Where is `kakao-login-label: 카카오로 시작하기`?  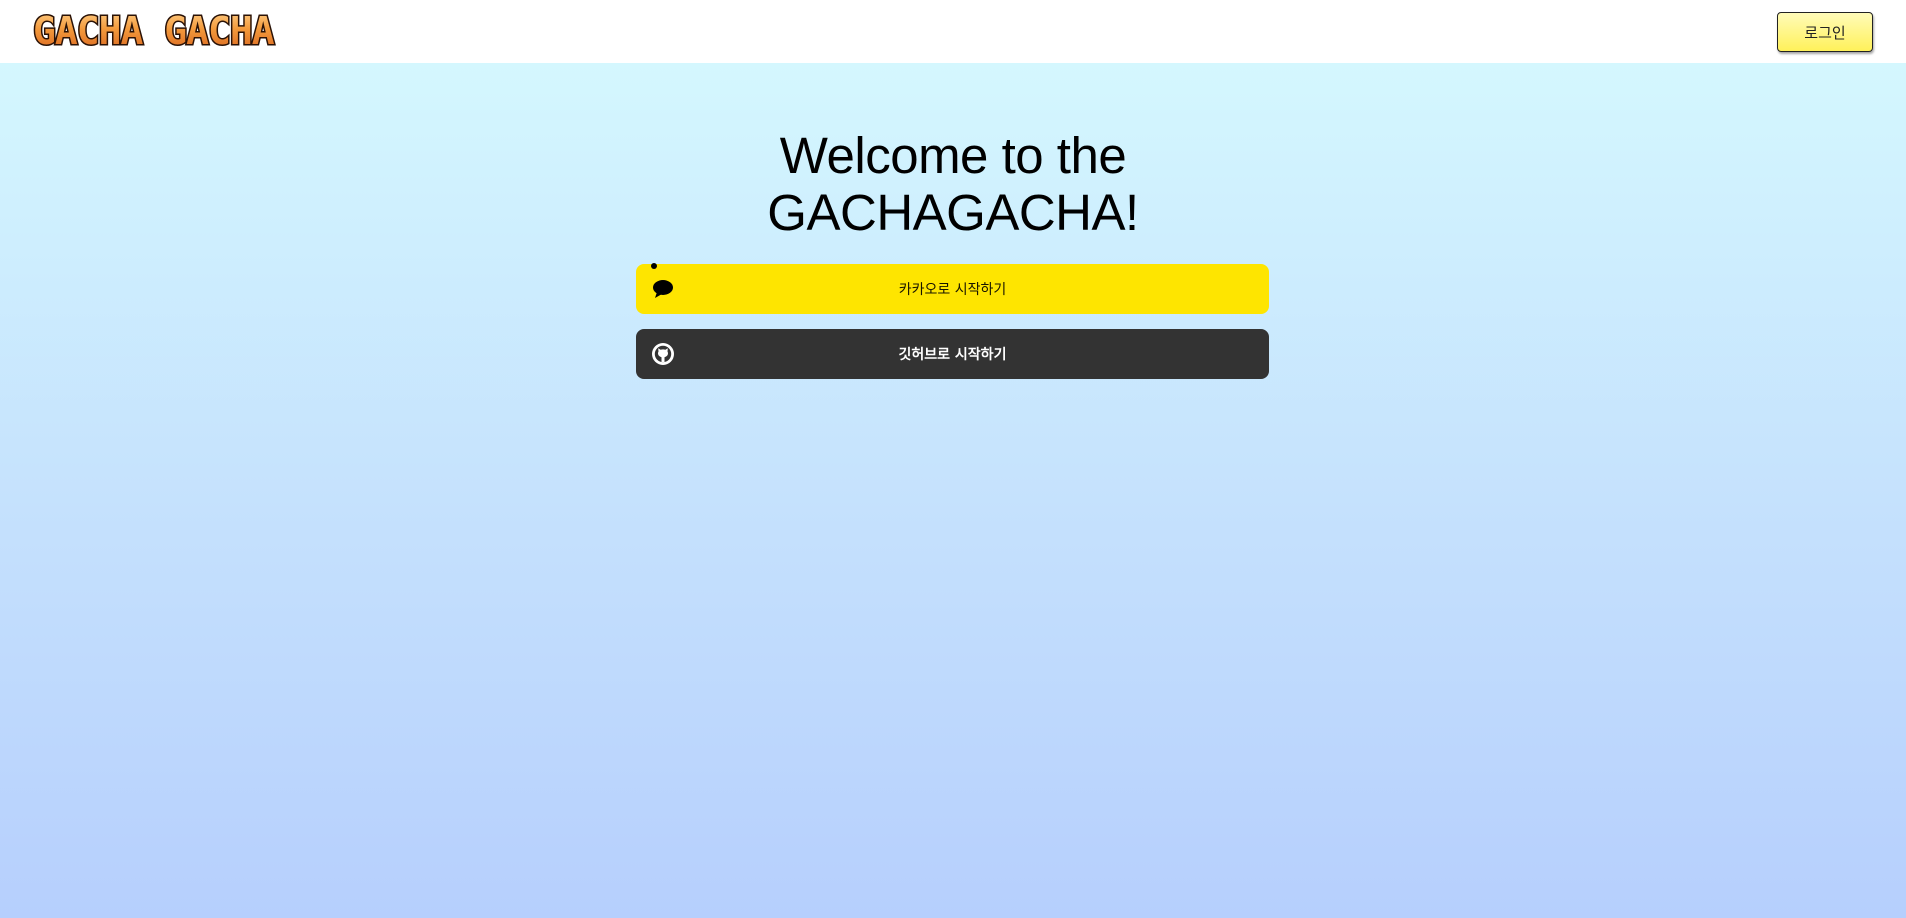
kakao-login-label: 카카오로 시작하기 is located at coordinates (952, 290).